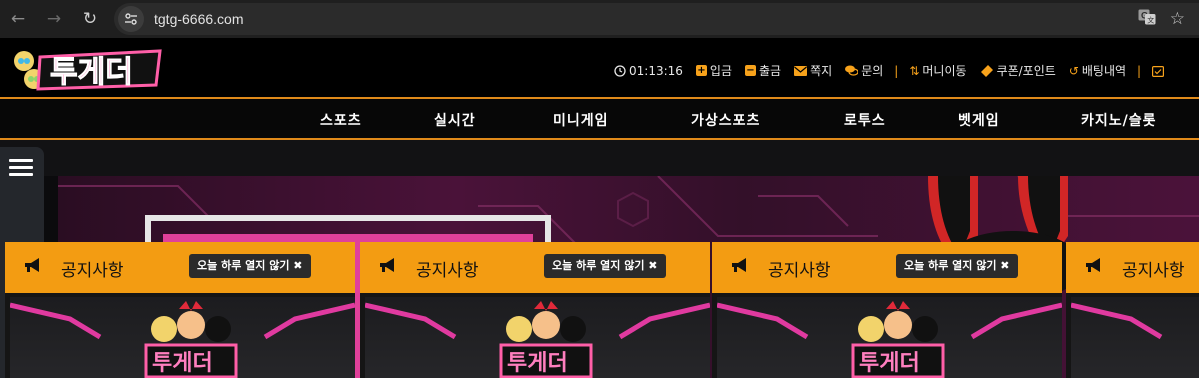  Describe the element at coordinates (18, 19) in the screenshot. I see `back-icon: ←` at that location.